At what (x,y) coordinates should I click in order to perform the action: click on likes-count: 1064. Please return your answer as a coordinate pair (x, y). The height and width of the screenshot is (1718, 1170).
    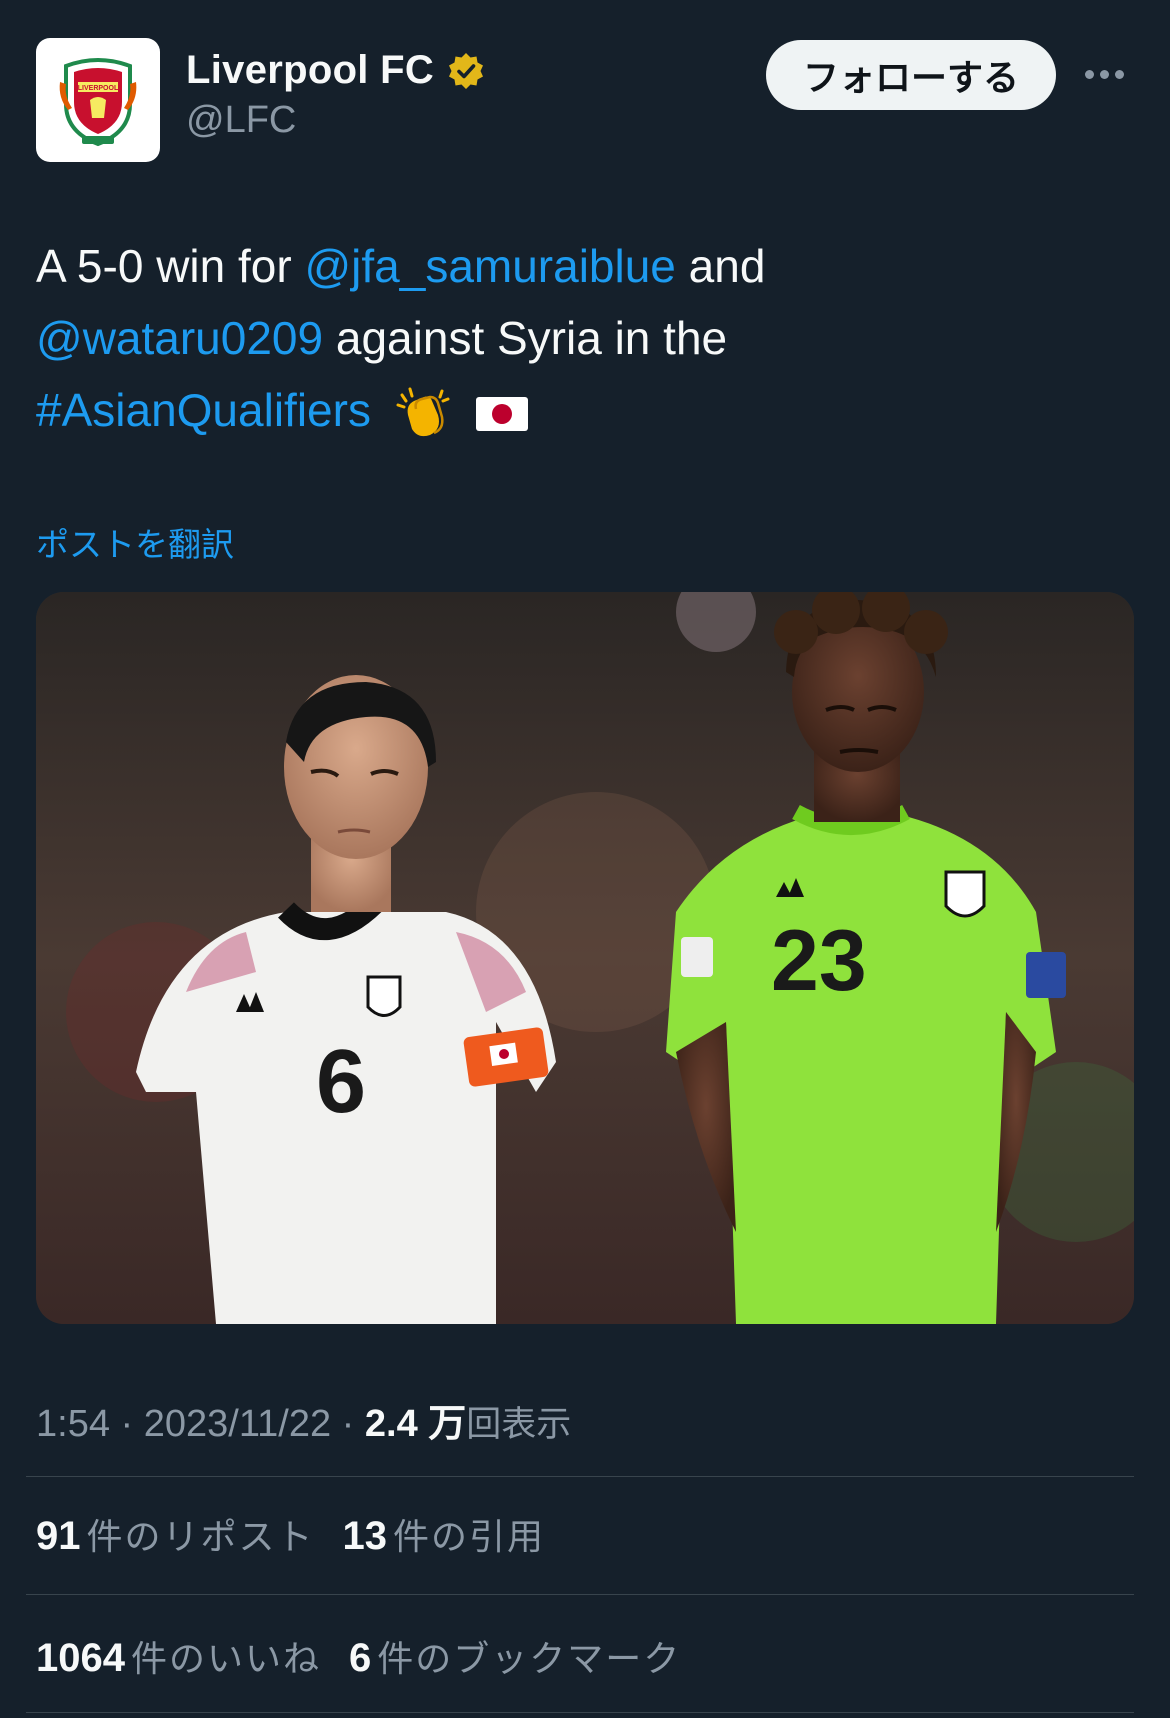
    Looking at the image, I should click on (80, 1658).